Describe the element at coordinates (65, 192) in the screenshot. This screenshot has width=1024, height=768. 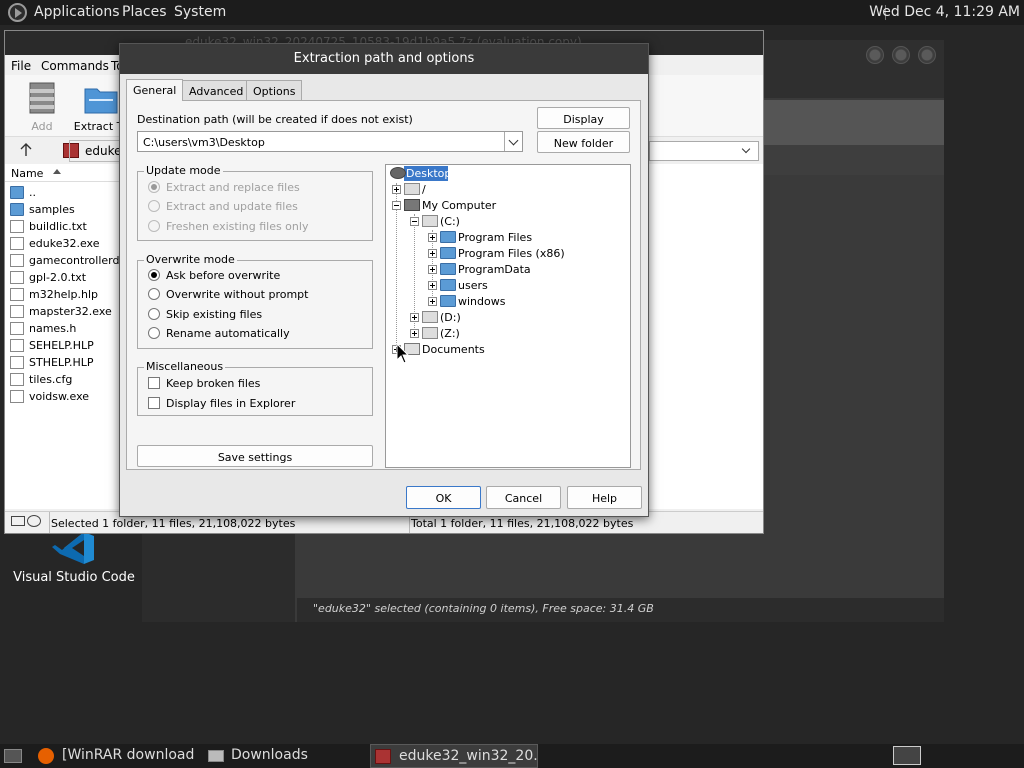
I see `file-row: ..` at that location.